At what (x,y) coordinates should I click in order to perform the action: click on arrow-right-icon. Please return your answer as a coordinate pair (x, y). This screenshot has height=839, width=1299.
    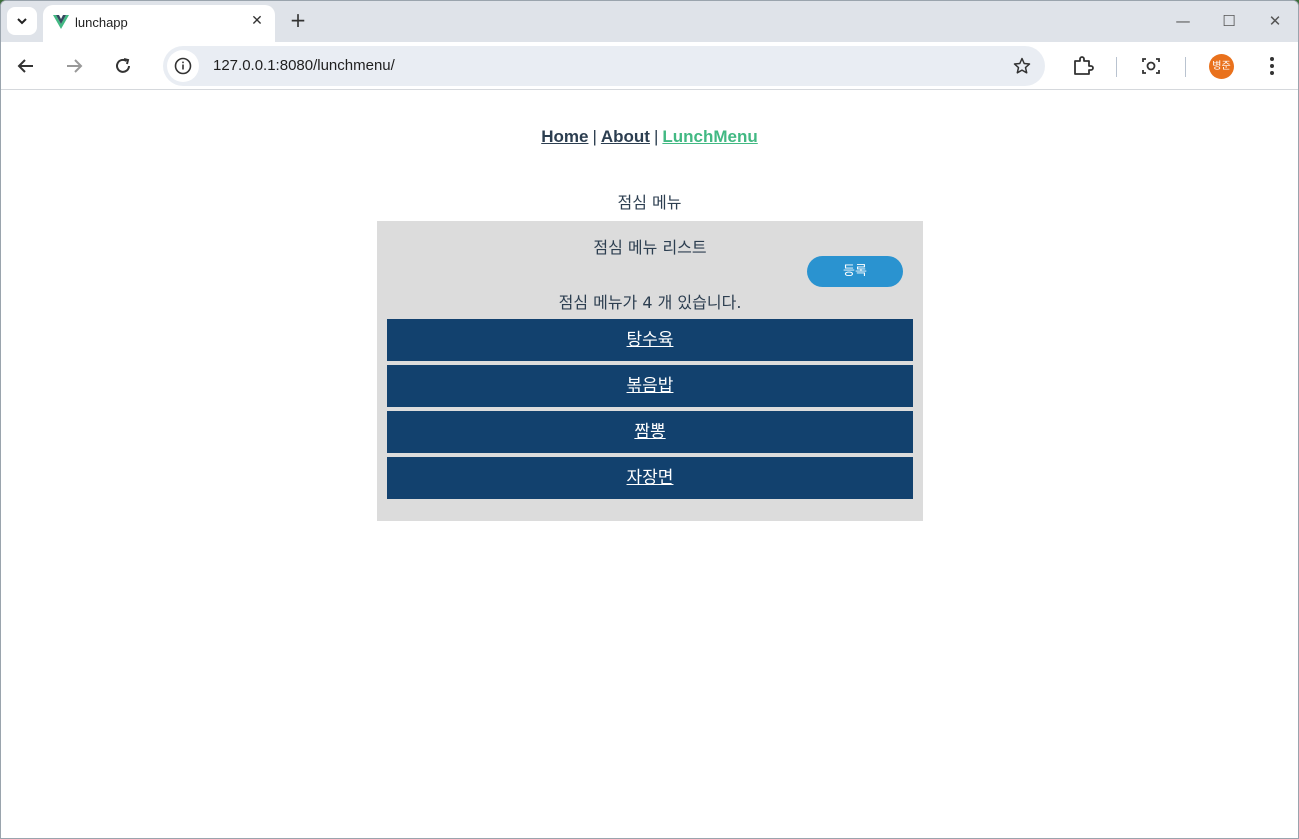
    Looking at the image, I should click on (75, 66).